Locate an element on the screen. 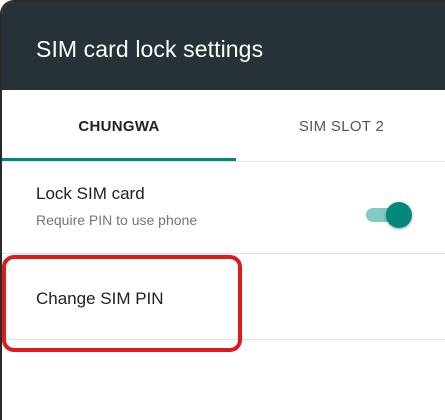 The height and width of the screenshot is (420, 445). page-title: SIM card lock settings is located at coordinates (150, 49).